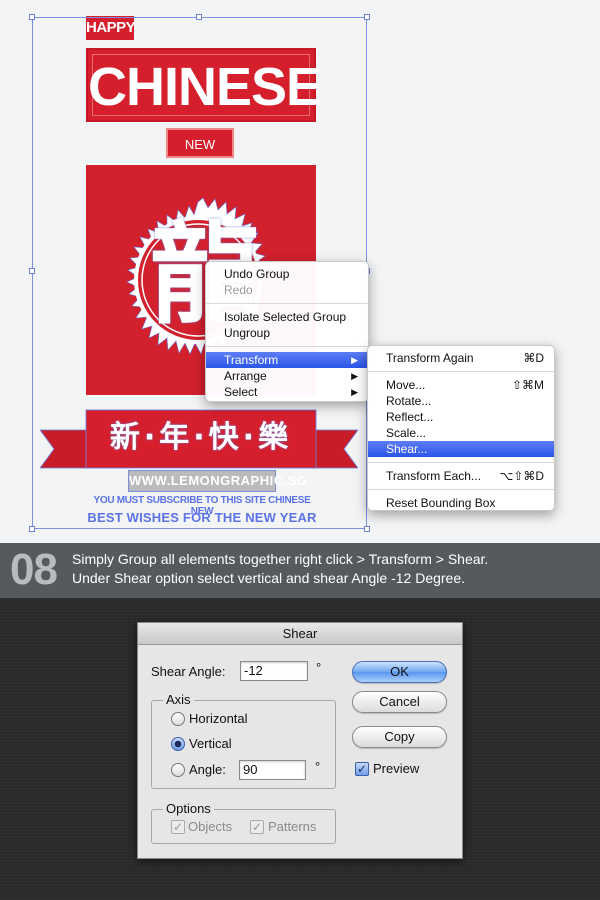 The image size is (600, 900). Describe the element at coordinates (257, 827) in the screenshot. I see `patterns-checkbox: ✓` at that location.